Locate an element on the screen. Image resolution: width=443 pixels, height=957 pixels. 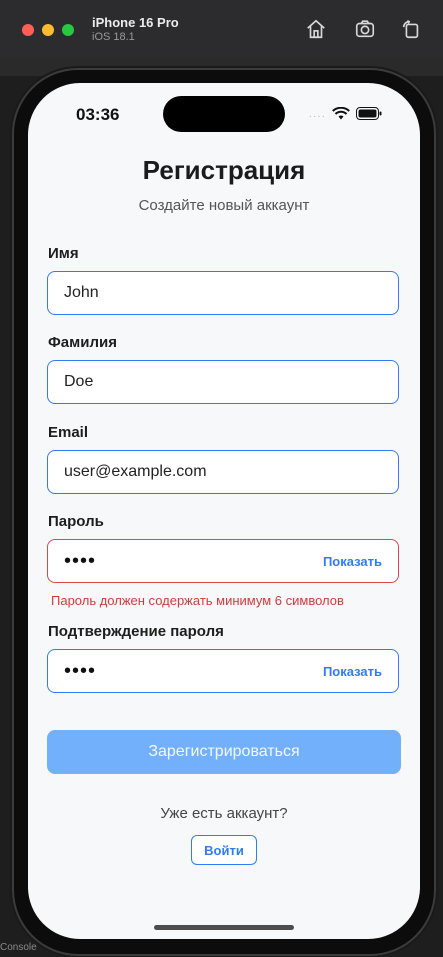
password-show-toggle: Показать is located at coordinates (352, 561).